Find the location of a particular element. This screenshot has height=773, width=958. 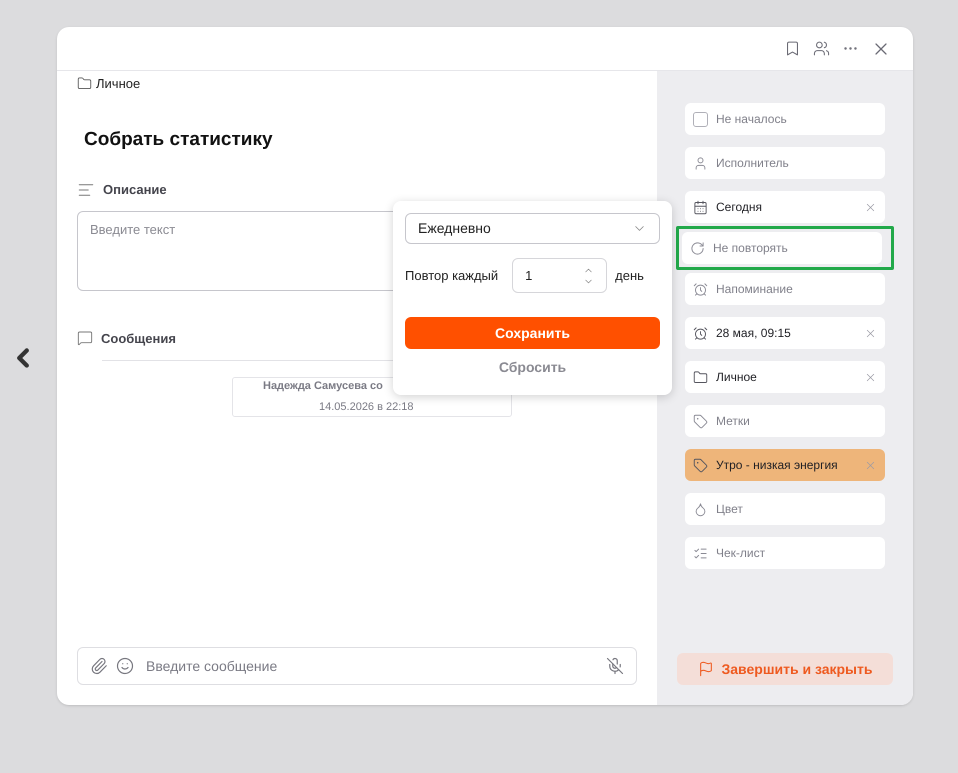

checkbox is located at coordinates (700, 119).